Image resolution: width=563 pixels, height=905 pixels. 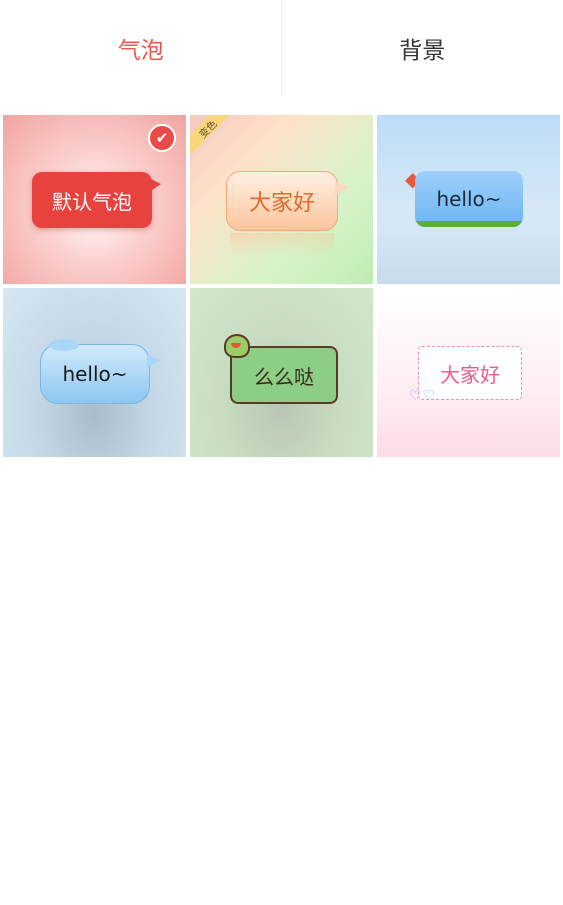 I want to click on hearts-icon: ♡♡, so click(x=423, y=396).